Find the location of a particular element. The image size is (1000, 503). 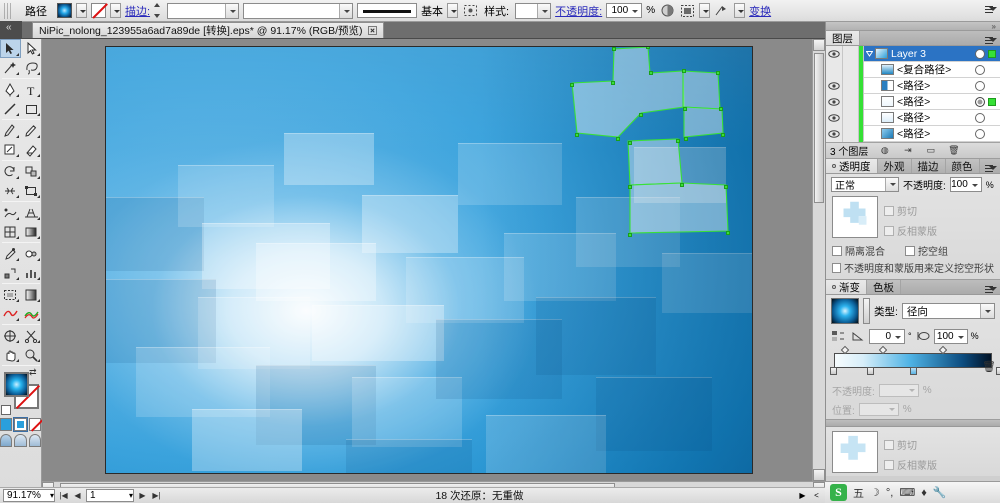

eraser-tool is located at coordinates (31, 149).